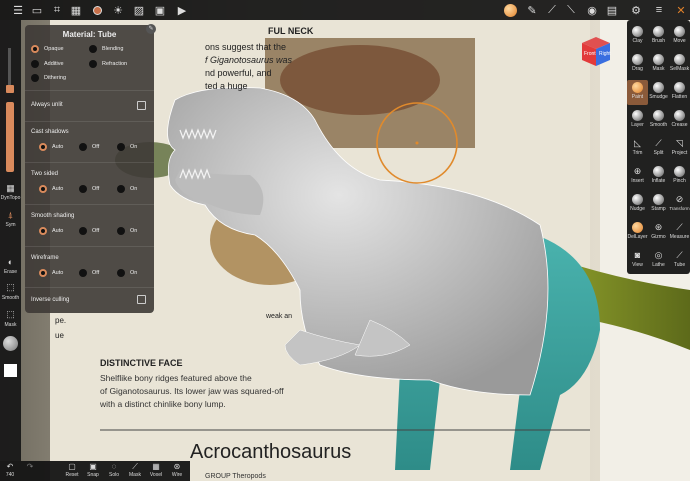 This screenshot has width=690, height=481. Describe the element at coordinates (658, 64) in the screenshot. I see `tool-mask: Mask` at that location.